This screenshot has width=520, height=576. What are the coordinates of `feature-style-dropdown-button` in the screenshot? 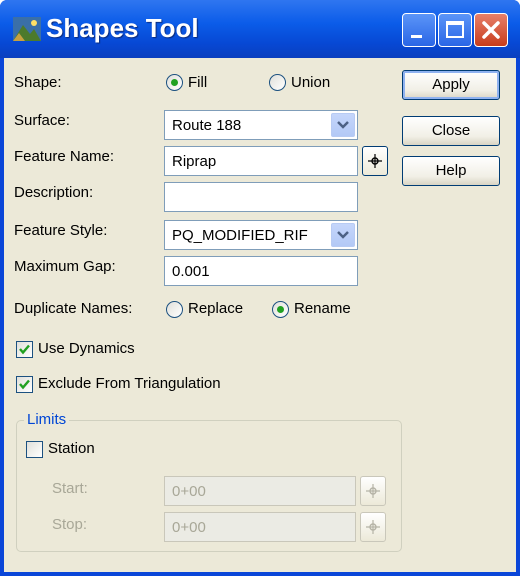 It's located at (343, 235).